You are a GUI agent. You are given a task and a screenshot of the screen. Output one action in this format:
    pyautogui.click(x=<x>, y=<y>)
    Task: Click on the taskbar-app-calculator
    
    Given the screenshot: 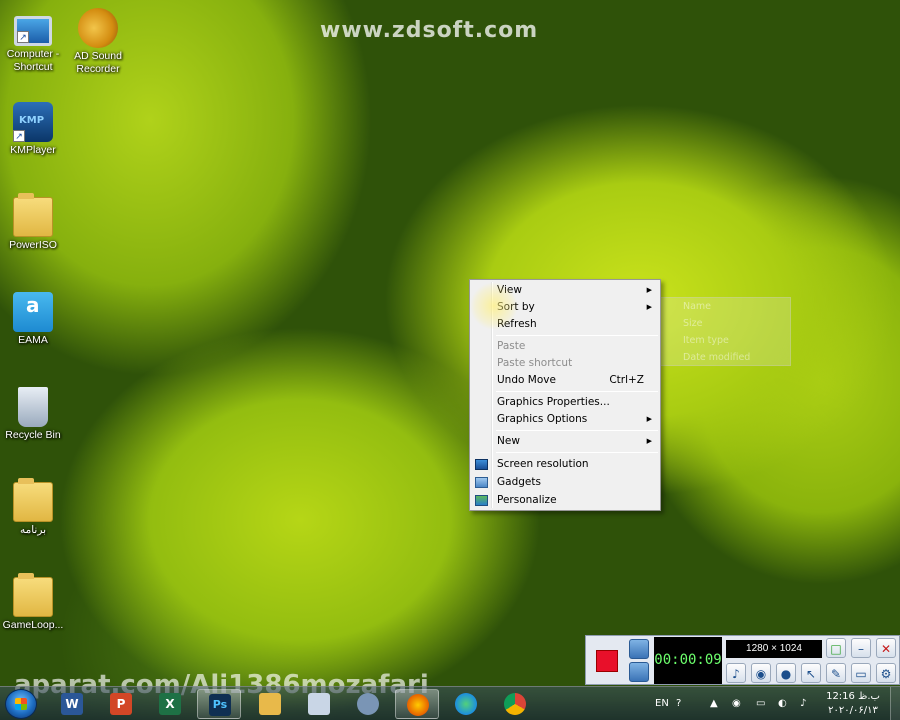 What is the action you would take?
    pyautogui.click(x=319, y=704)
    